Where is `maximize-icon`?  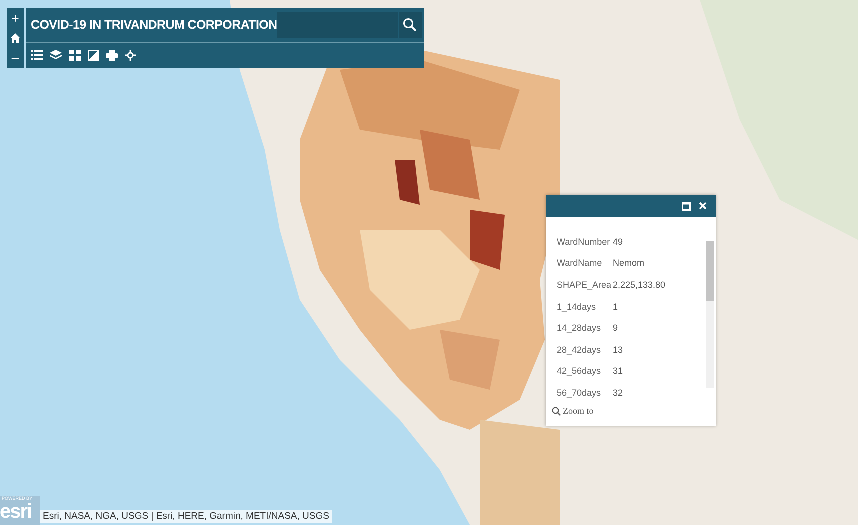
maximize-icon is located at coordinates (686, 206).